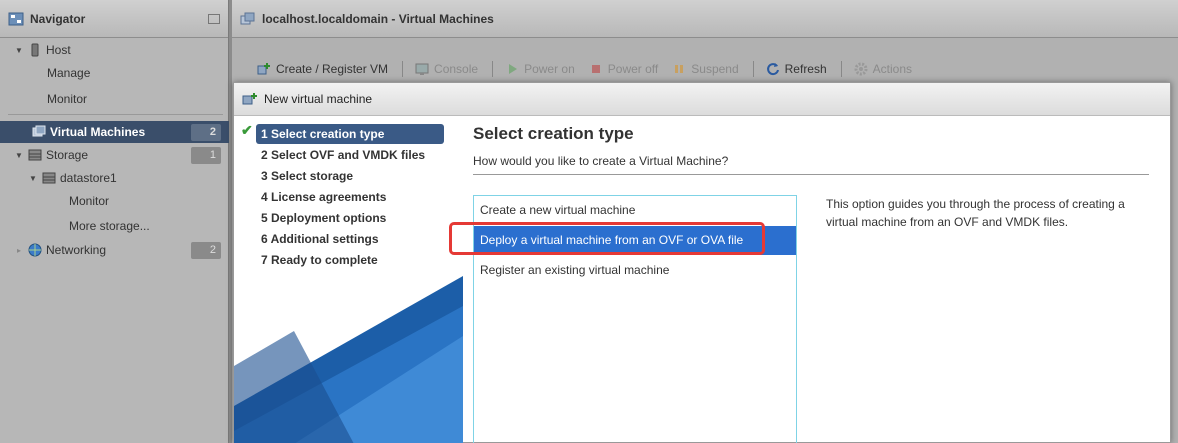  Describe the element at coordinates (705, 19) in the screenshot. I see `main-header: localhost.localdomain - Virtual Machines` at that location.